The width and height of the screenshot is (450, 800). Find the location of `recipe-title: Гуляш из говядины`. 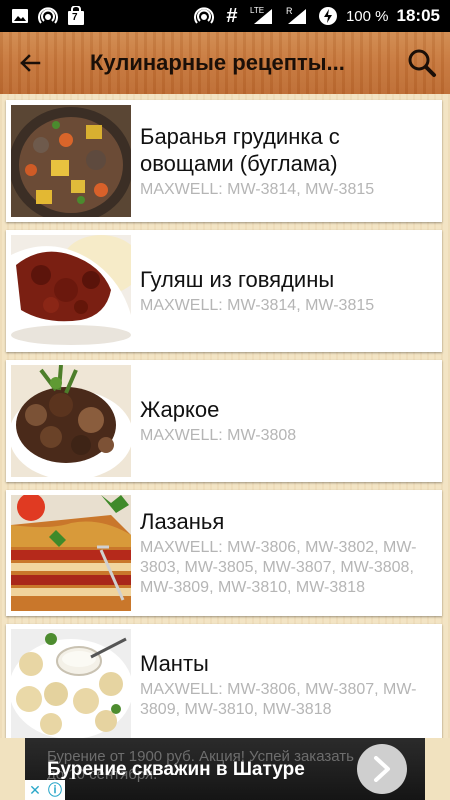

recipe-title: Гуляш из говядины is located at coordinates (237, 279).